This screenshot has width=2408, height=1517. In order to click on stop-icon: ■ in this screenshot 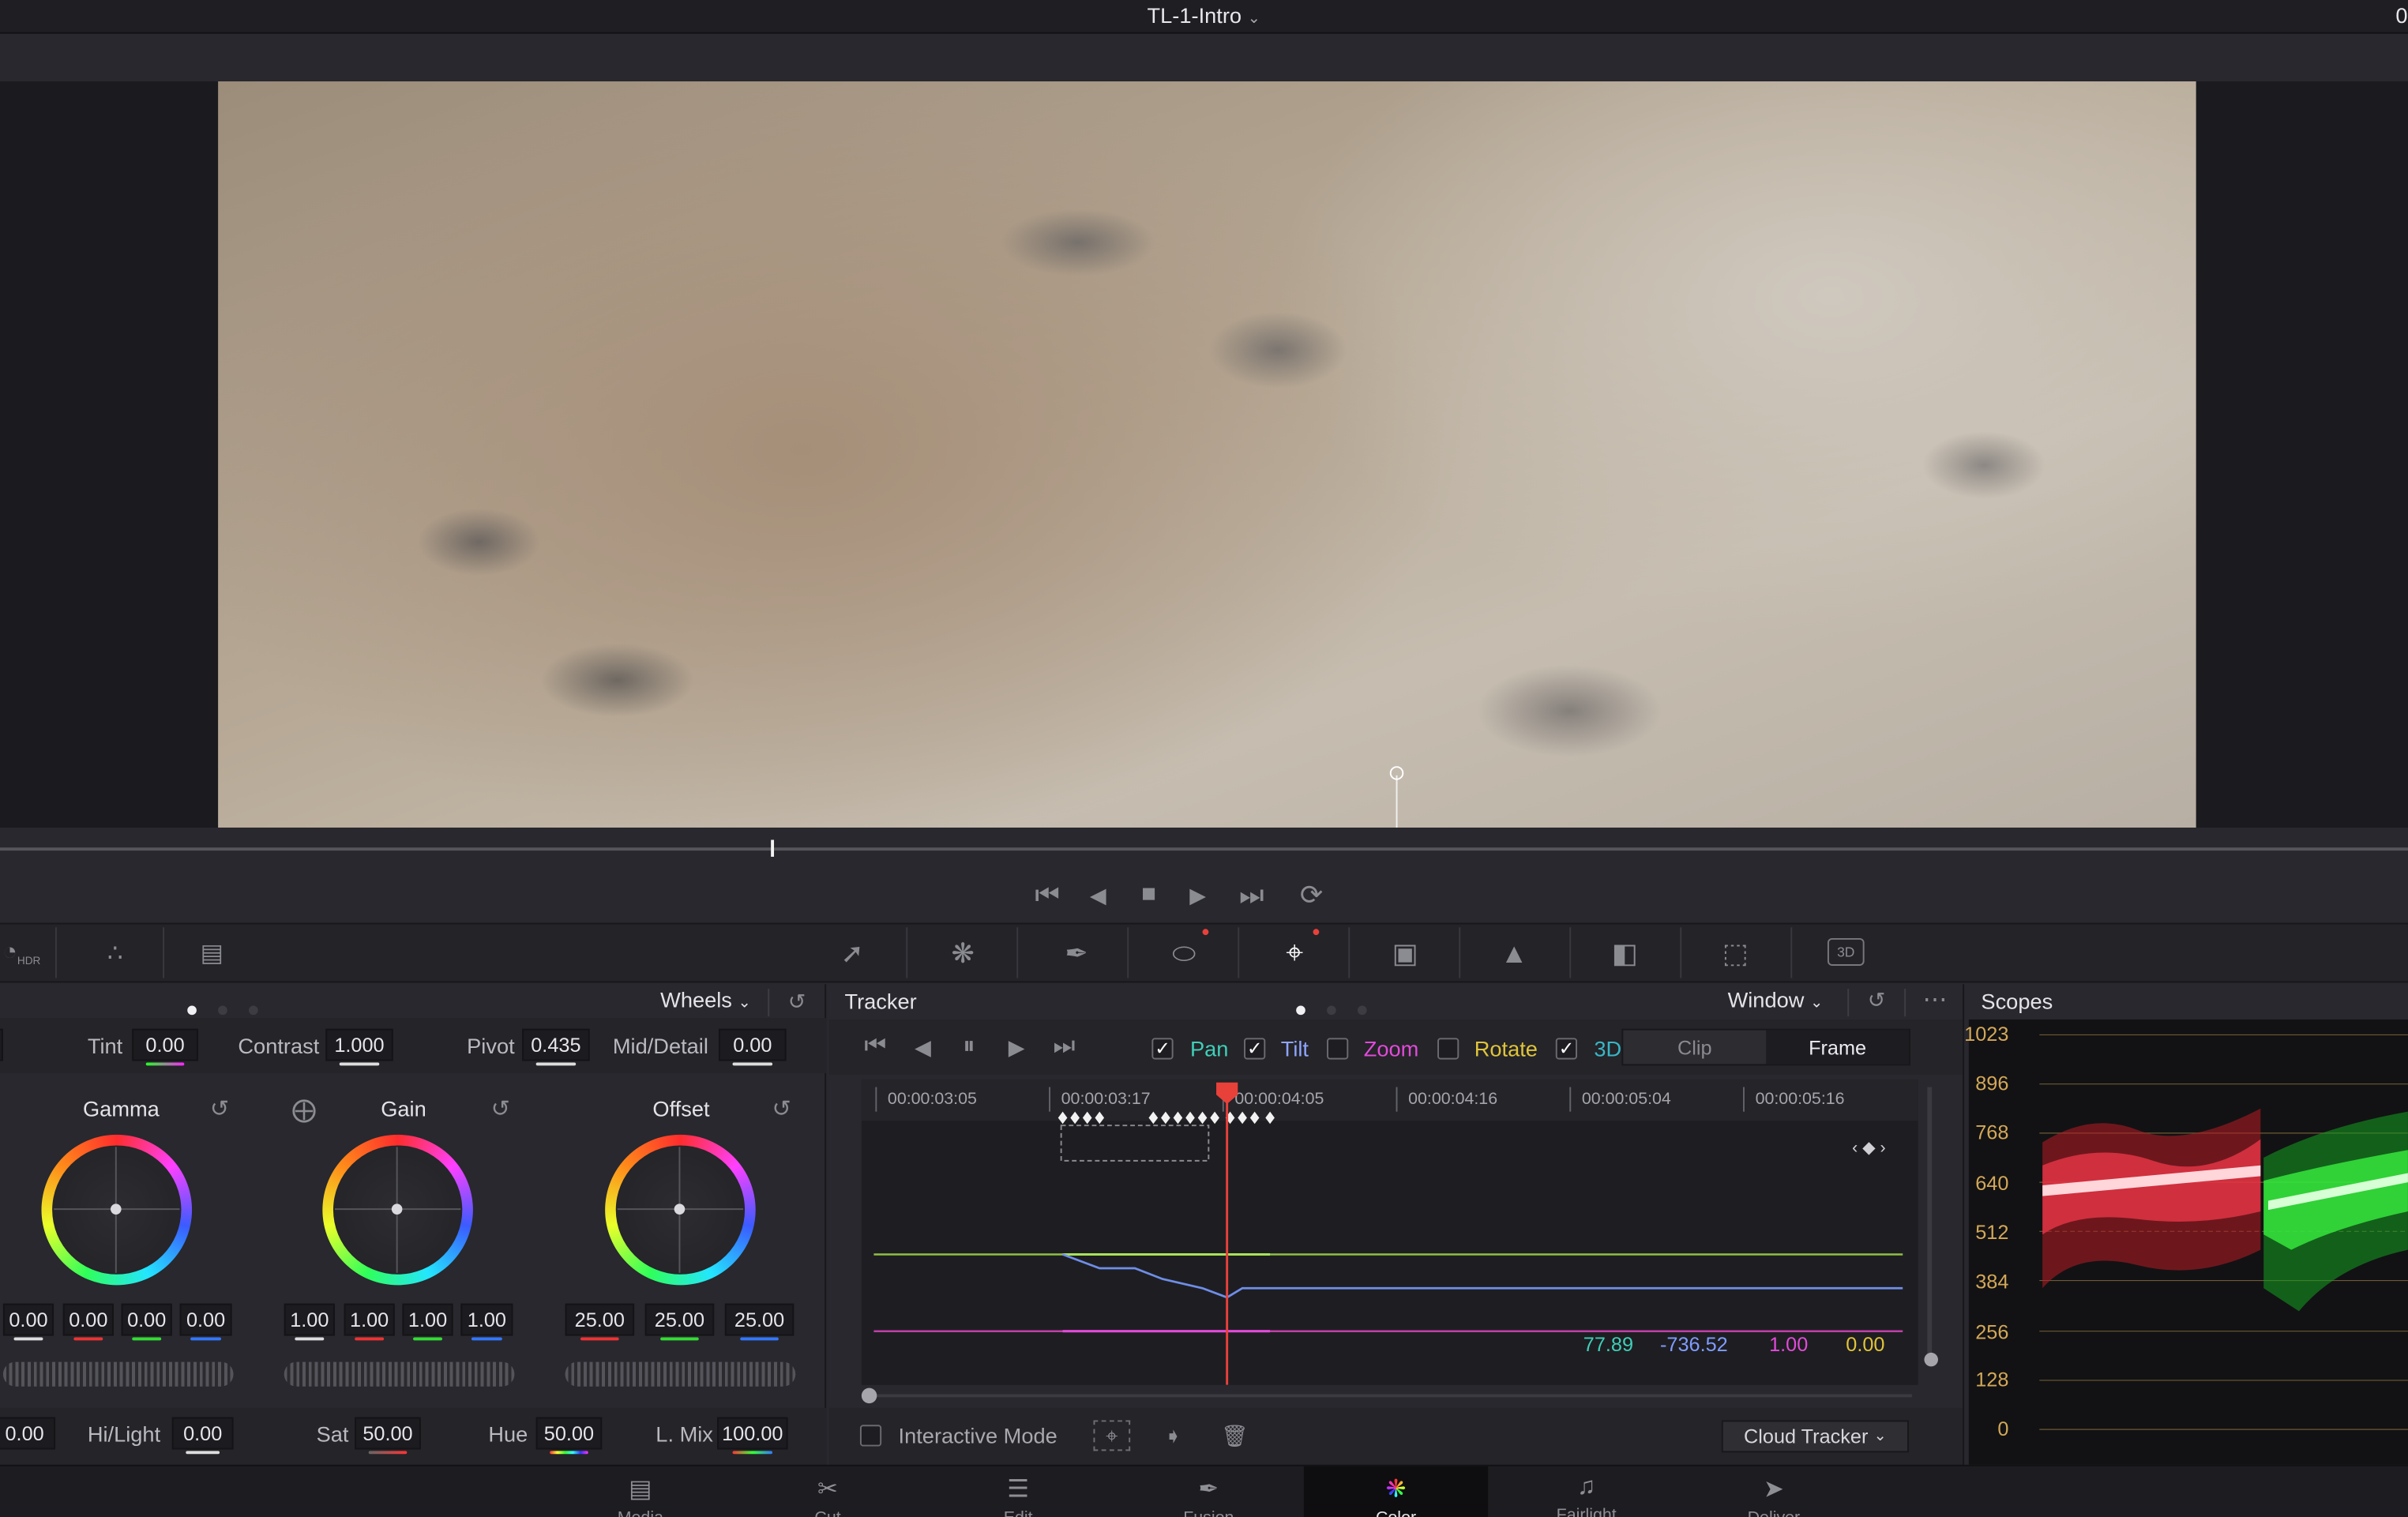, I will do `click(1148, 895)`.